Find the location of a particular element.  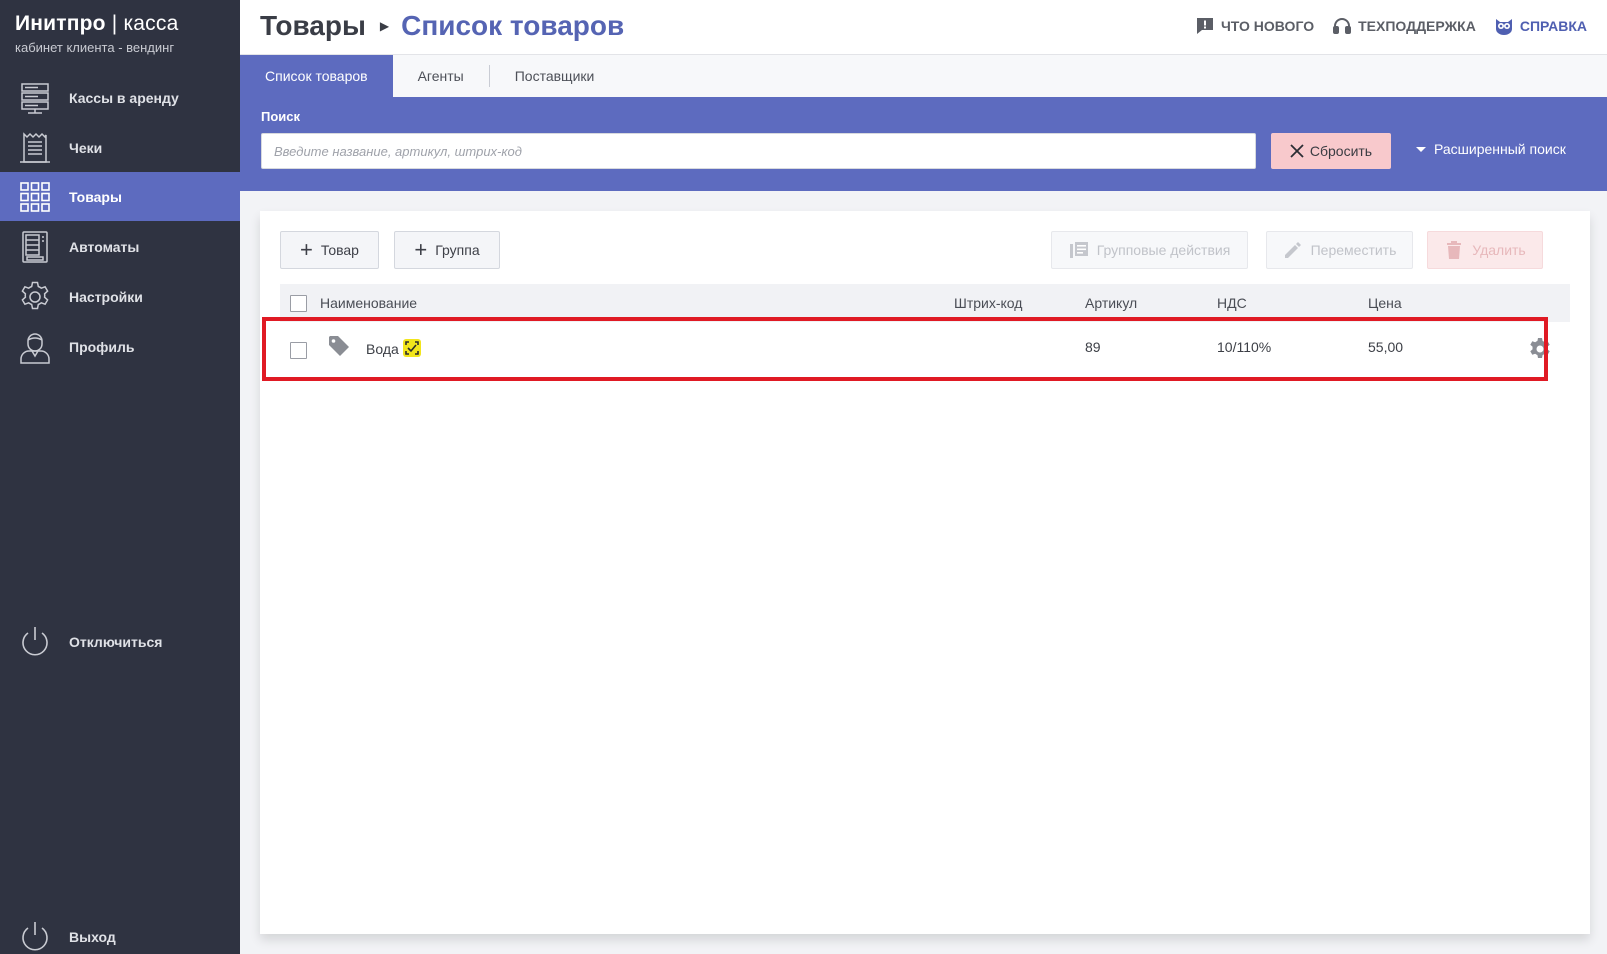

help-link: Справка is located at coordinates (1540, 26).